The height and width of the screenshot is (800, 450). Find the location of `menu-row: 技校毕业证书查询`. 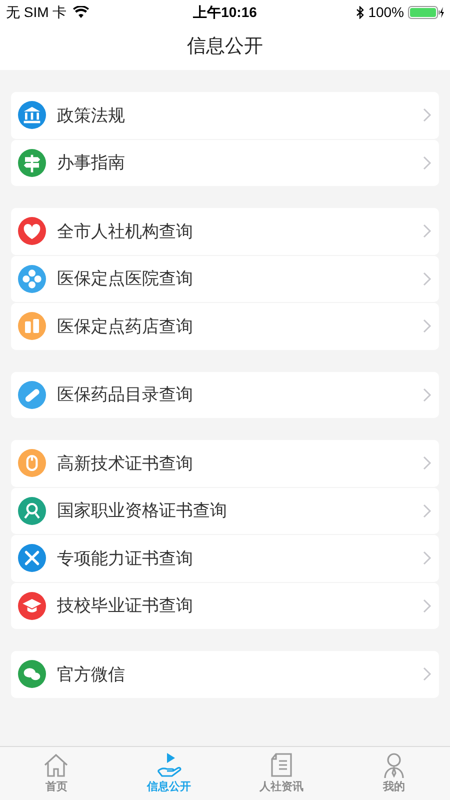

menu-row: 技校毕业证书查询 is located at coordinates (225, 605).